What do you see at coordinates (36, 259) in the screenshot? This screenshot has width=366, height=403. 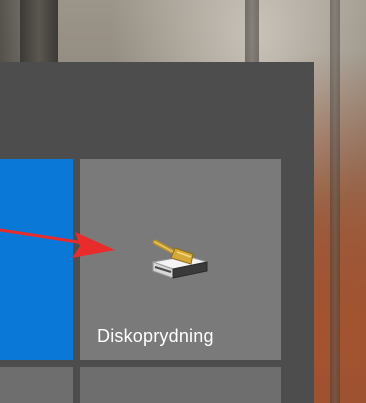 I see `start-tile-blue` at bounding box center [36, 259].